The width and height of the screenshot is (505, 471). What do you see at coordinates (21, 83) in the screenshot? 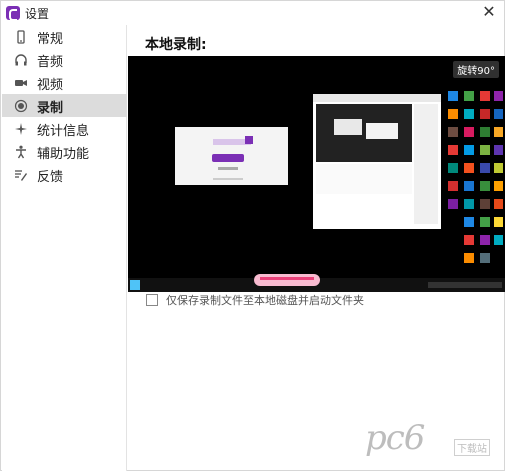
I see `video-camera-icon` at bounding box center [21, 83].